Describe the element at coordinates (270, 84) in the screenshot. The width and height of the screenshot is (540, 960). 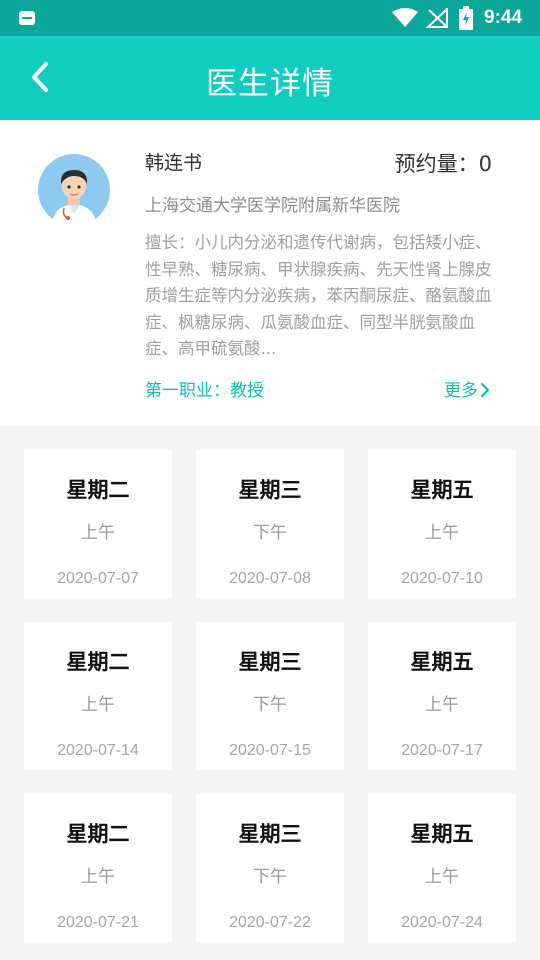
I see `page-title: 医生详情` at that location.